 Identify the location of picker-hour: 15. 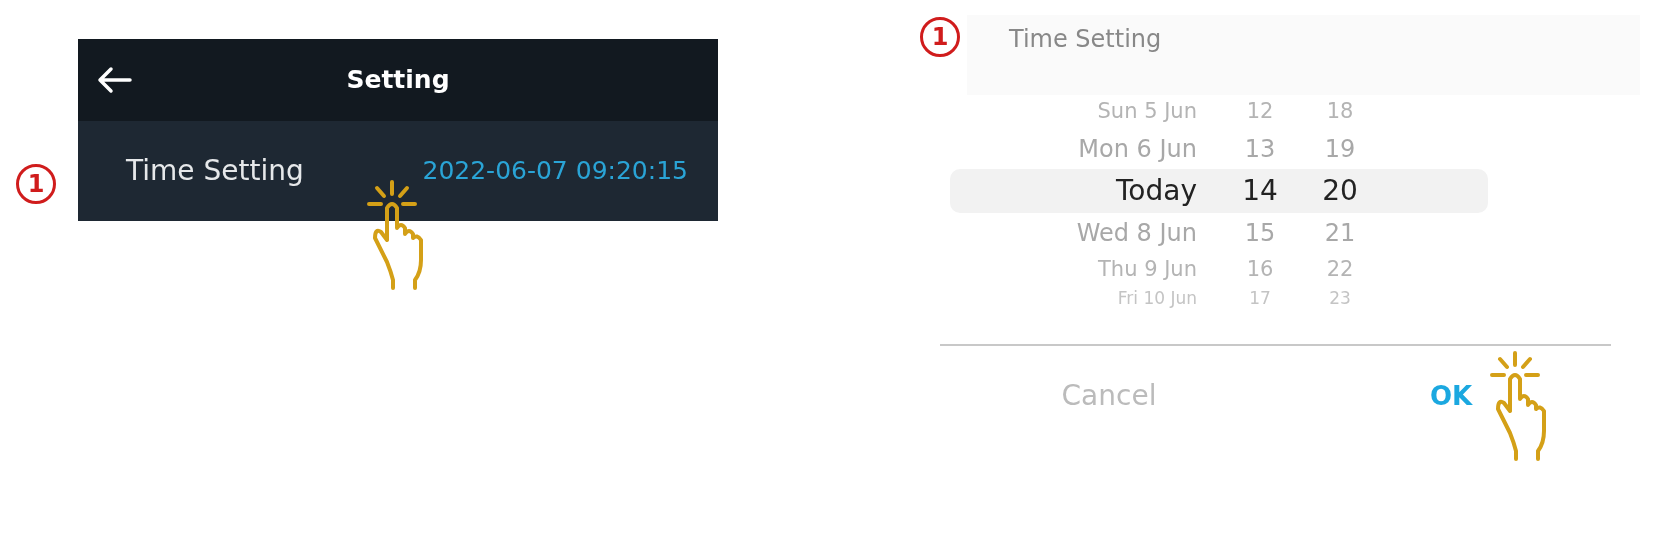
(1260, 233).